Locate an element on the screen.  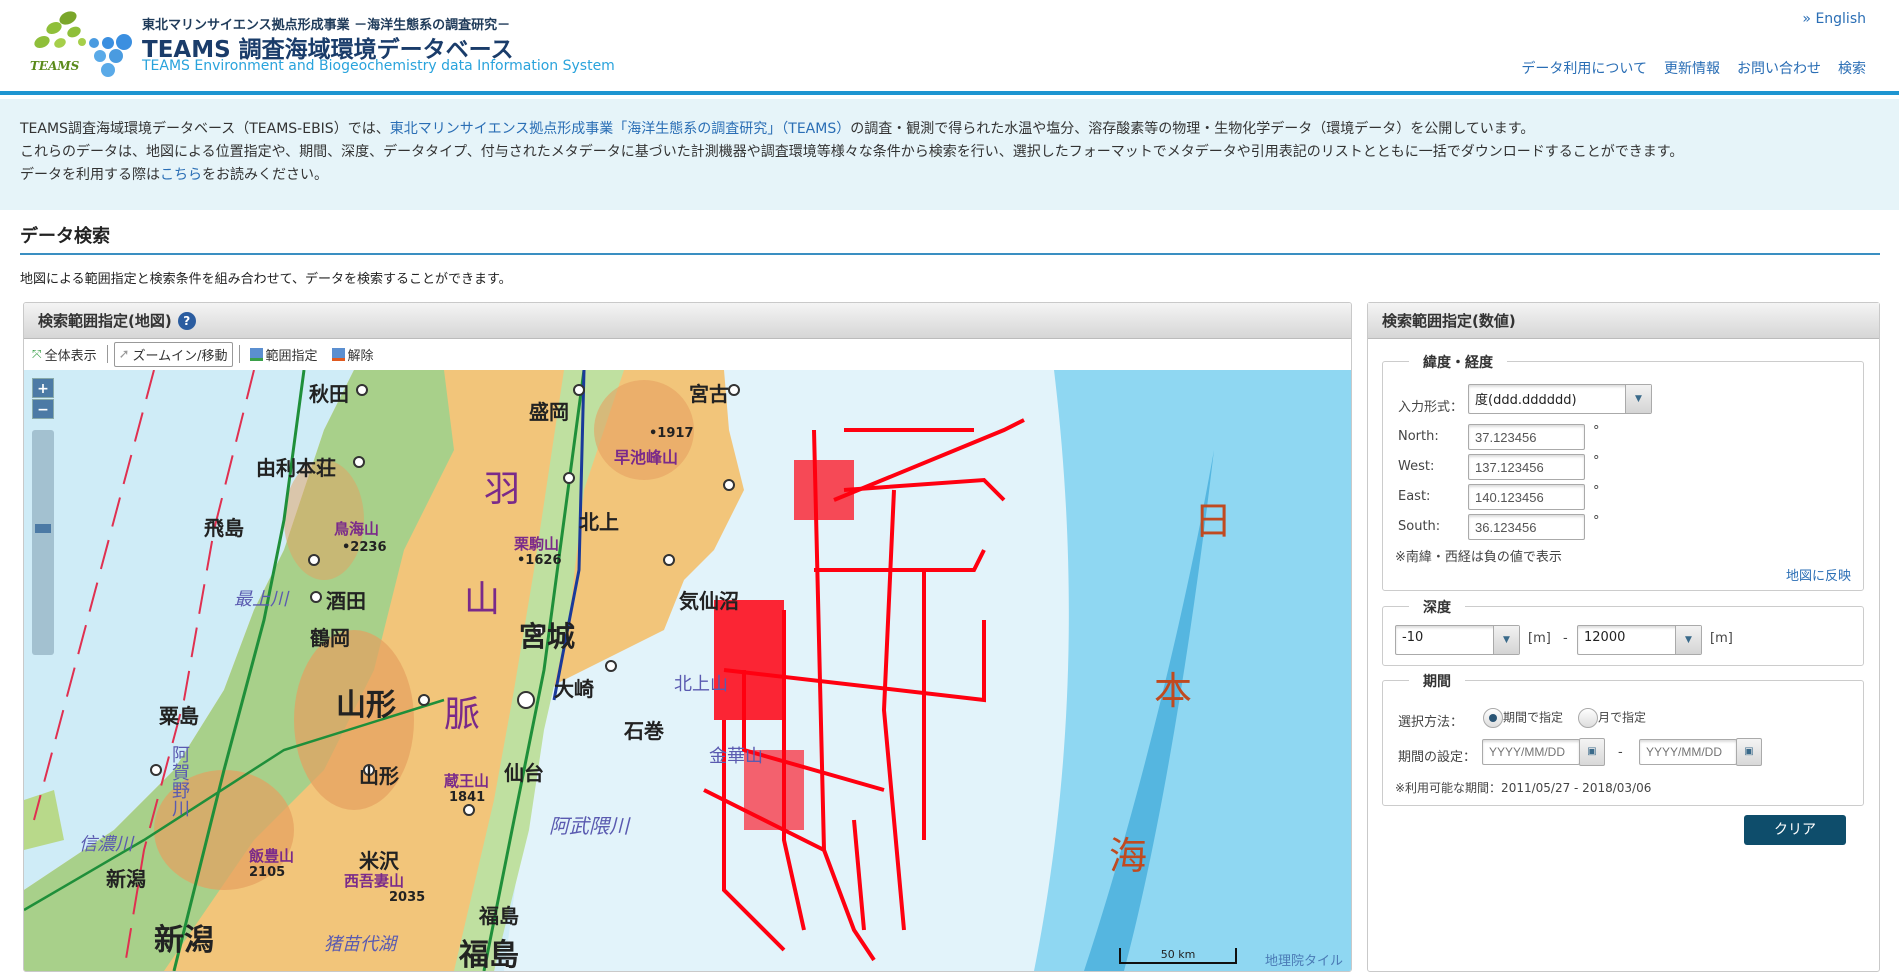
map-label: 羽 is located at coordinates (502, 489).